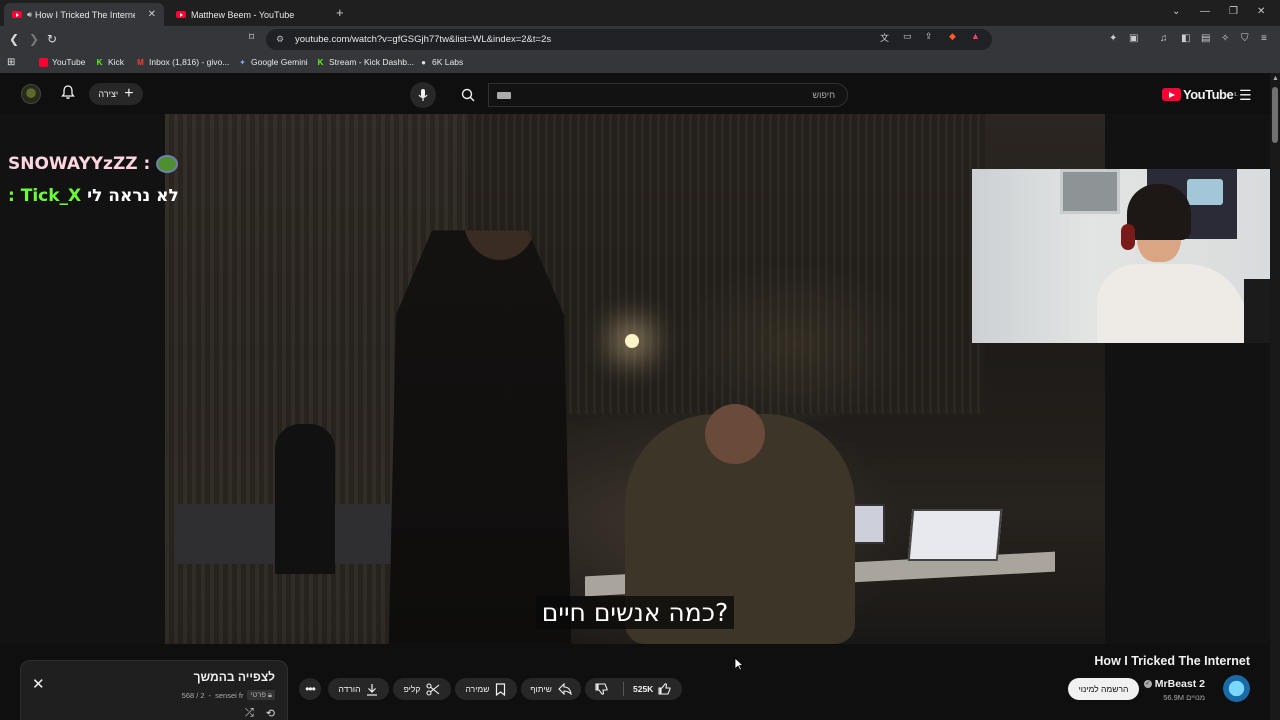 This screenshot has height=720, width=1280. Describe the element at coordinates (1275, 396) in the screenshot. I see `page-scrollbar: ▲` at that location.